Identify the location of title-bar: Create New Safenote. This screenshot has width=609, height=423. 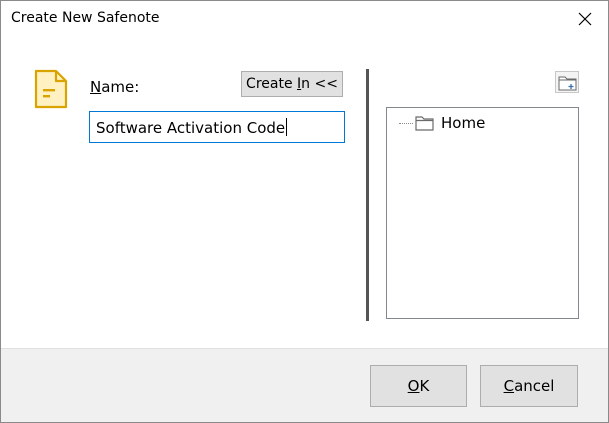
(304, 19).